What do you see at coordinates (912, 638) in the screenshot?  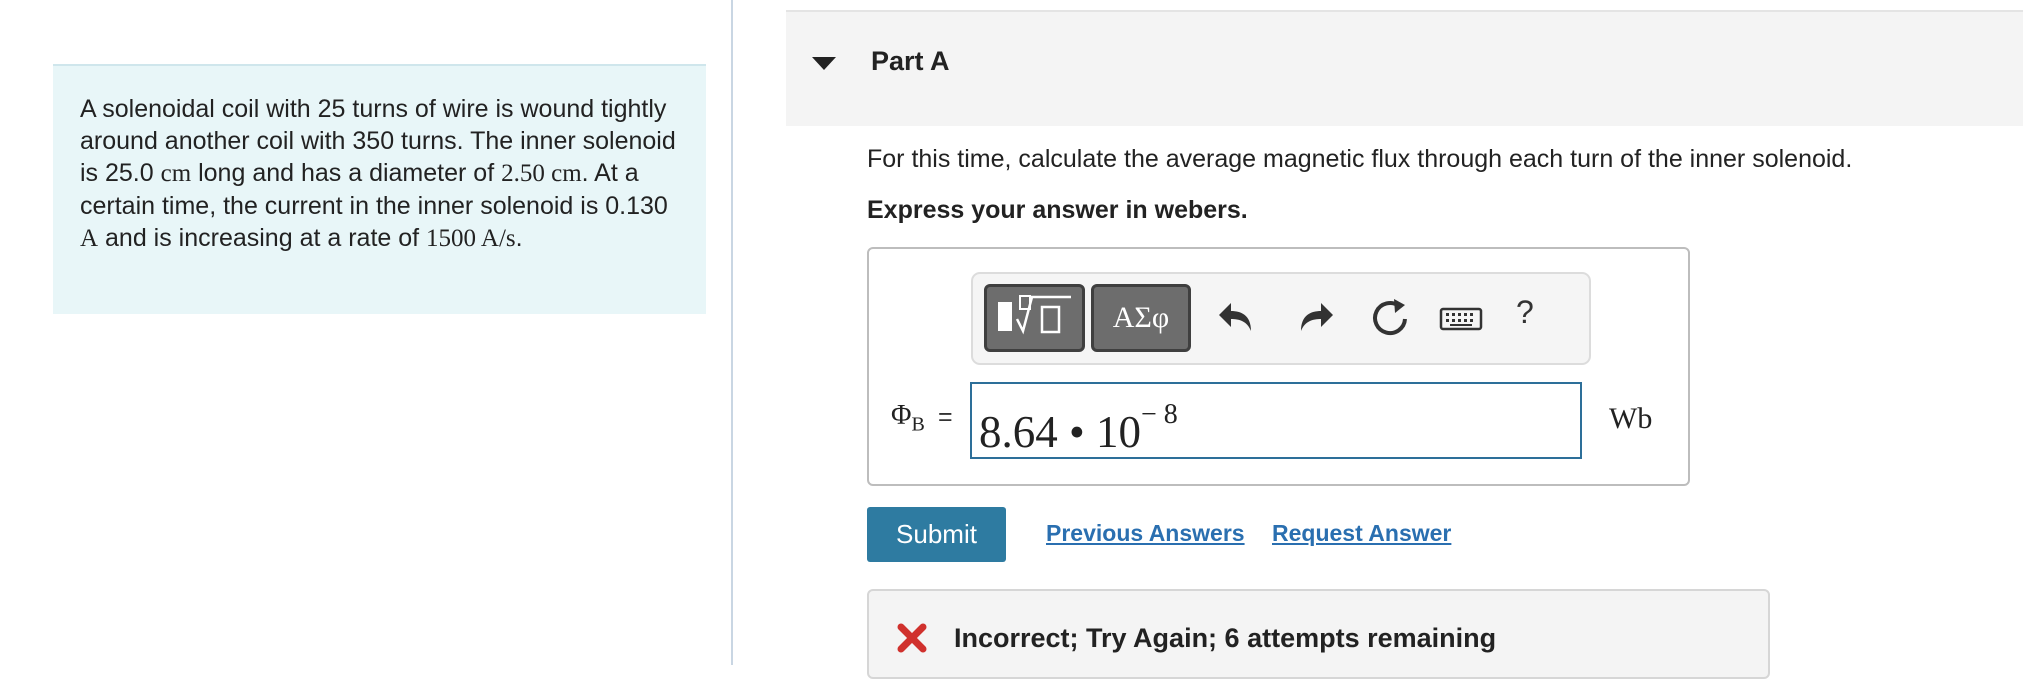 I see `incorrect-x-icon` at bounding box center [912, 638].